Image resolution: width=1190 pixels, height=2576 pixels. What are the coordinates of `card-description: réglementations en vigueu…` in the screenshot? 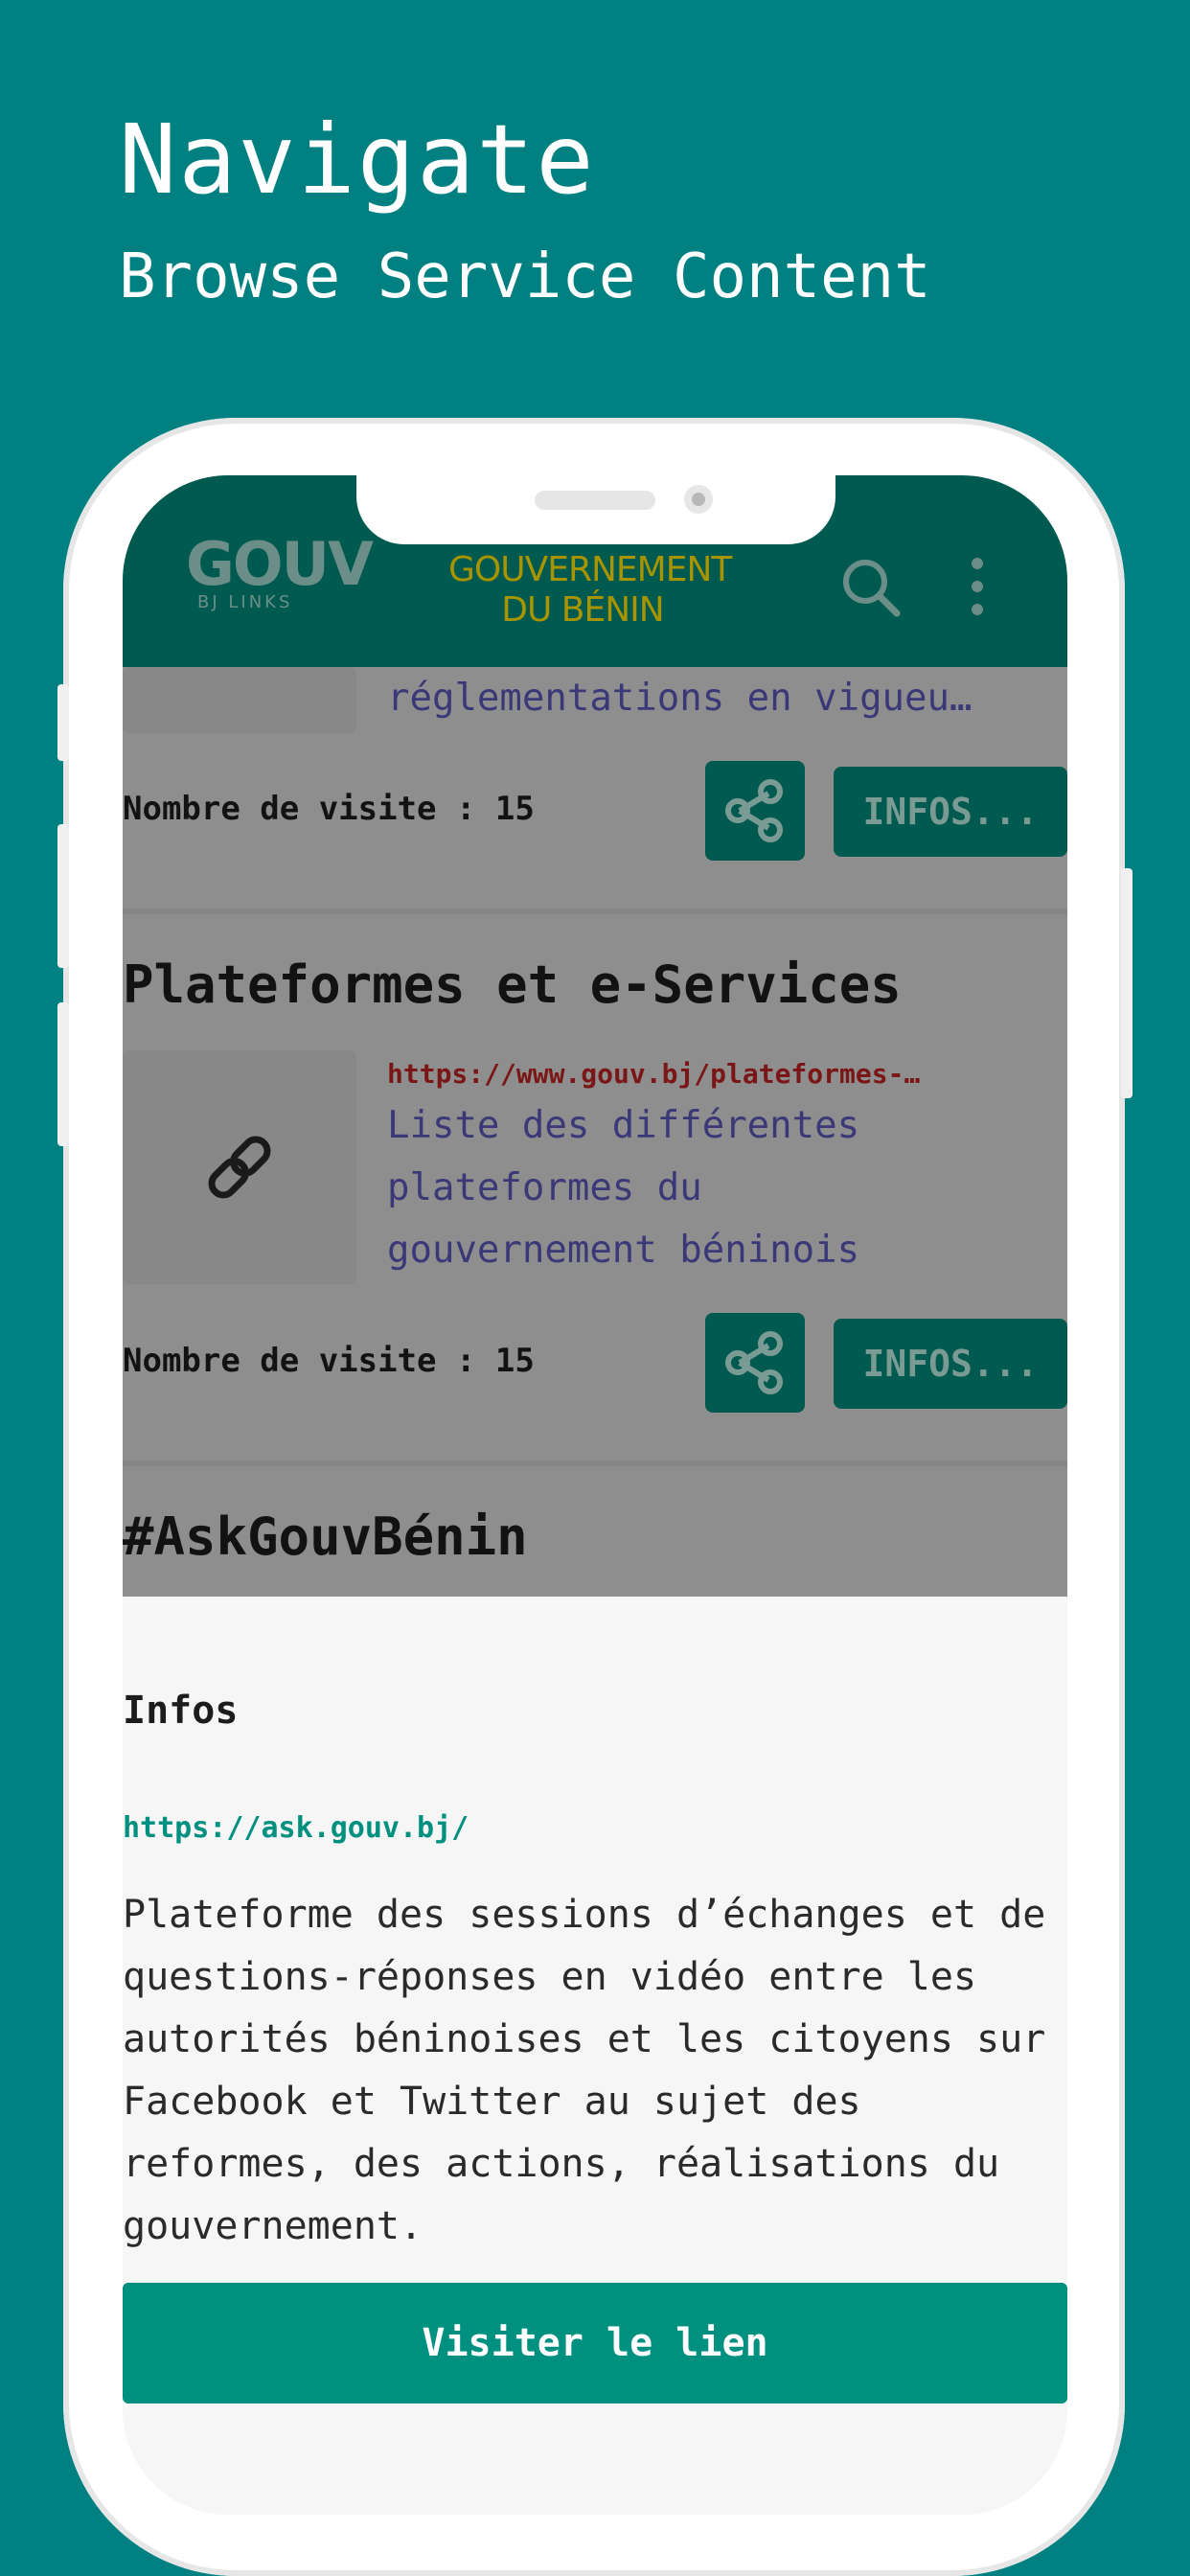 It's located at (680, 698).